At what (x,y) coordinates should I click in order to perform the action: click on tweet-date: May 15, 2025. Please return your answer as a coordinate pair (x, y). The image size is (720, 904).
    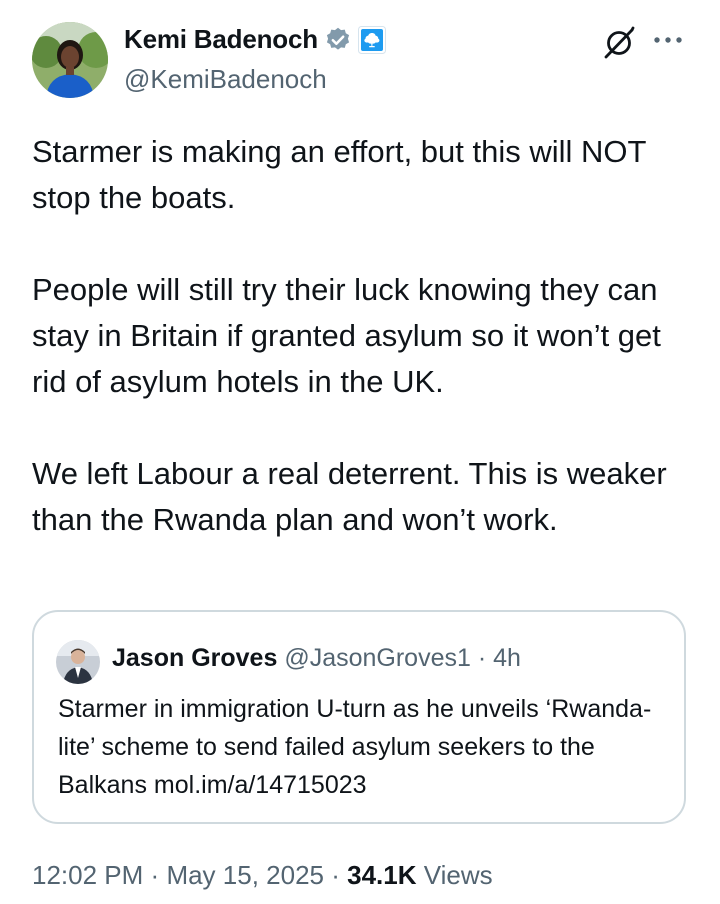
    Looking at the image, I should click on (245, 875).